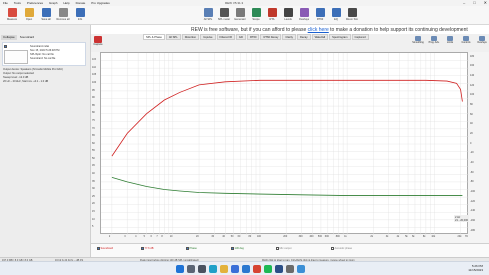 This screenshot has width=489, height=275. Describe the element at coordinates (240, 37) in the screenshot. I see `tab-gd: GD` at that location.